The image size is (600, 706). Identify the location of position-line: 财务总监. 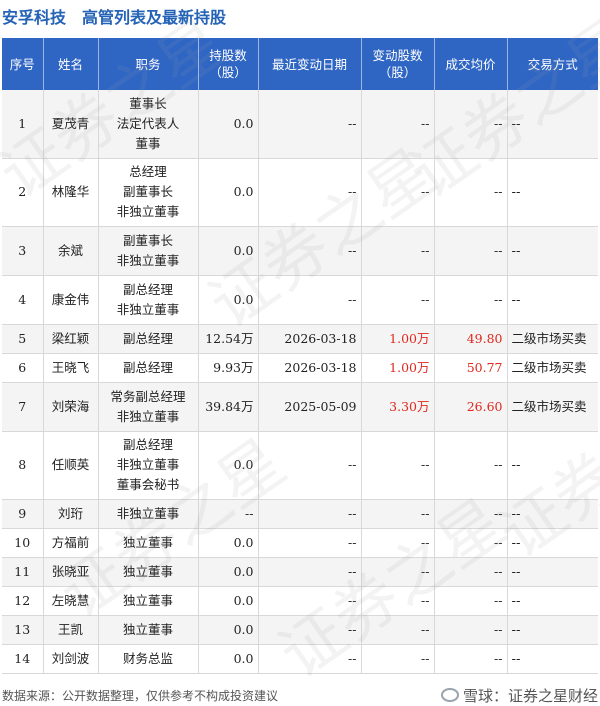
(147, 658).